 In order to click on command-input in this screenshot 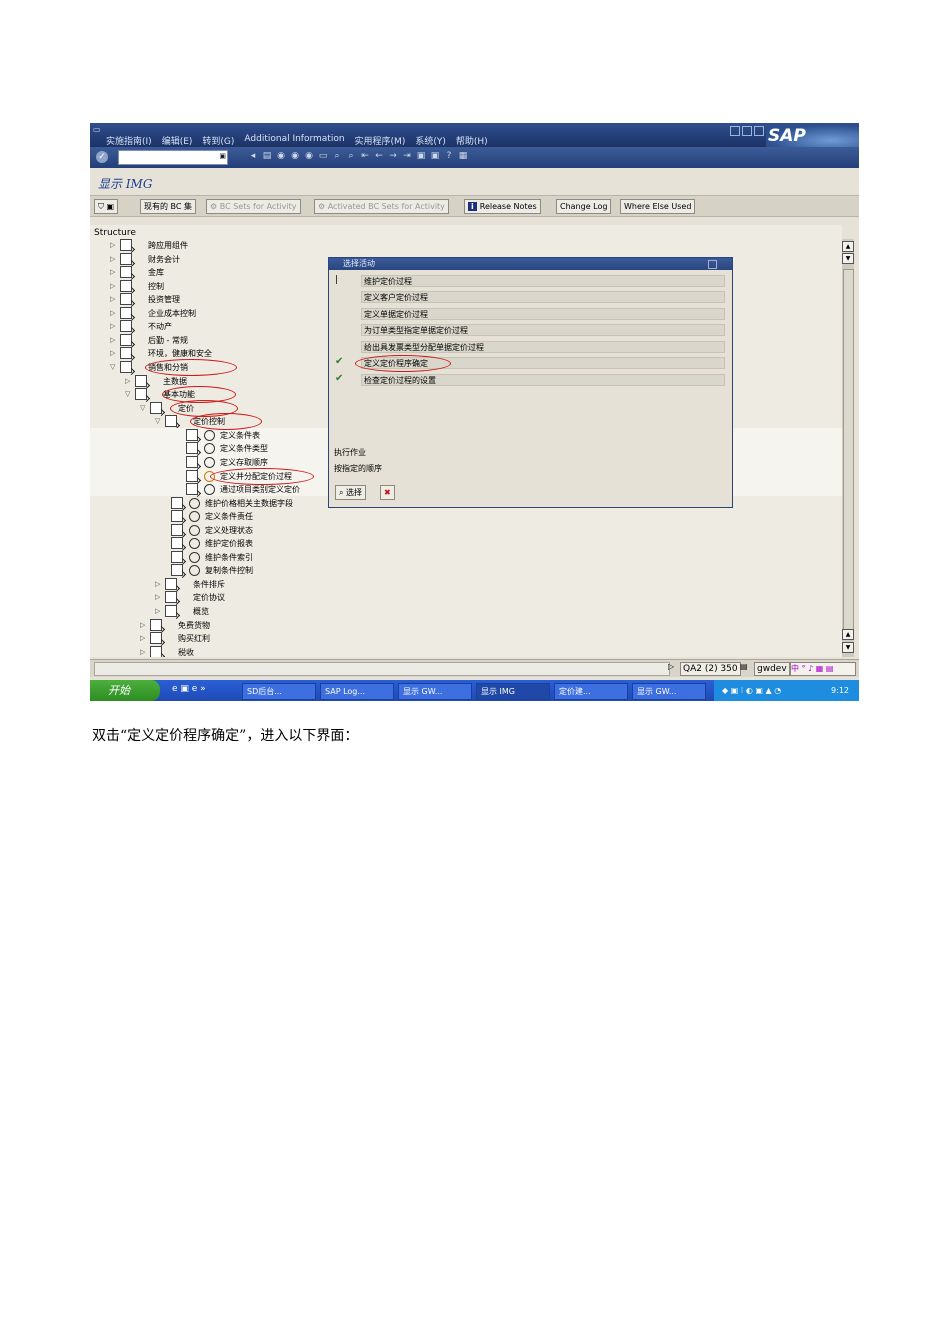, I will do `click(168, 156)`.